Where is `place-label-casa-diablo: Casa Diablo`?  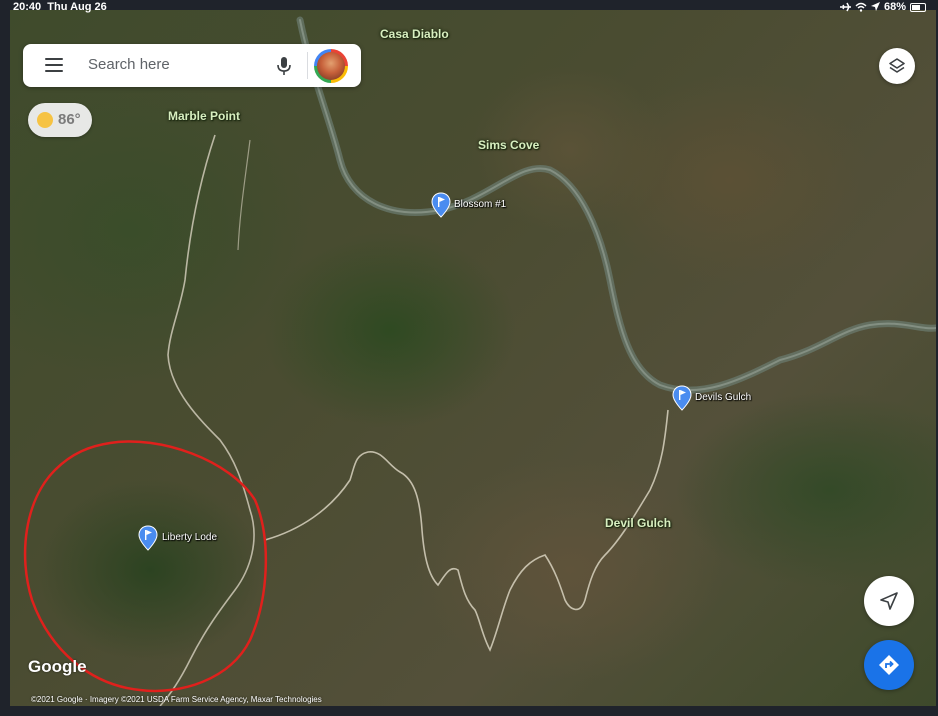 place-label-casa-diablo: Casa Diablo is located at coordinates (414, 34).